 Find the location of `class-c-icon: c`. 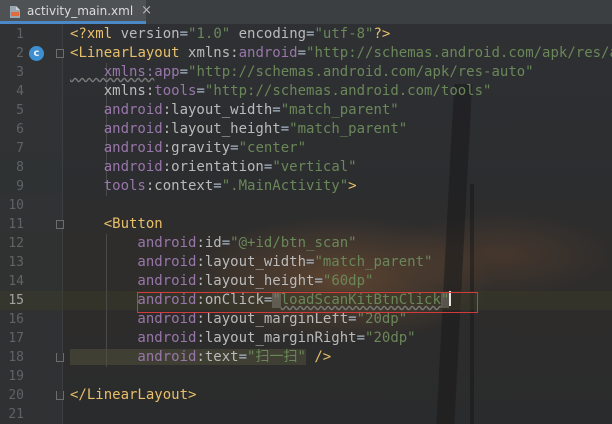

class-c-icon: c is located at coordinates (36, 53).